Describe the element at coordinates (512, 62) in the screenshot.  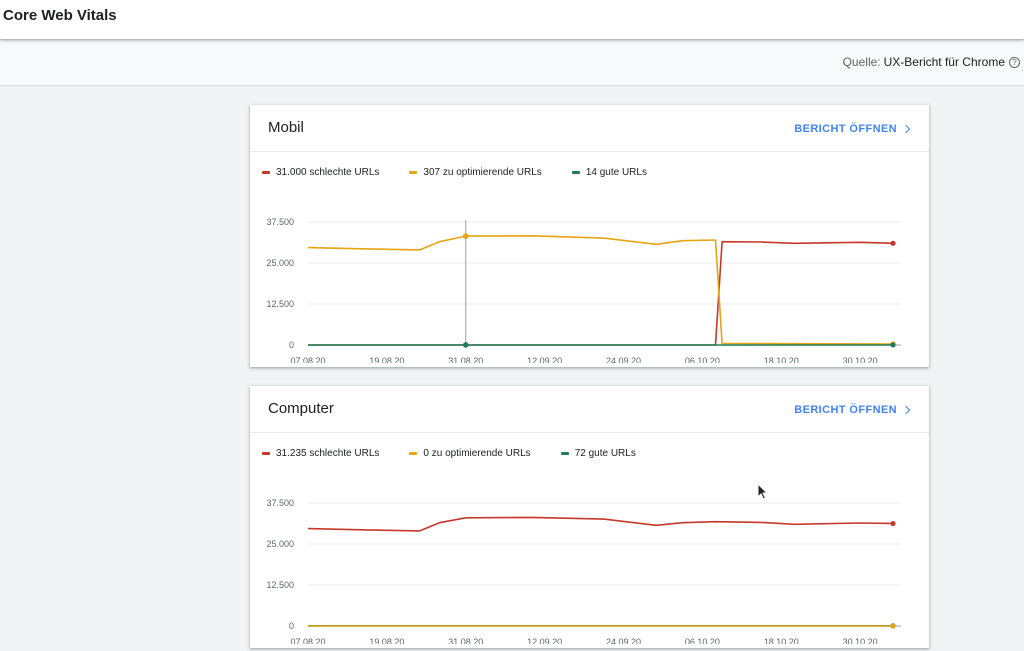
I see `sub-bar: Quelle: UX-Bericht für Chrome ?` at that location.